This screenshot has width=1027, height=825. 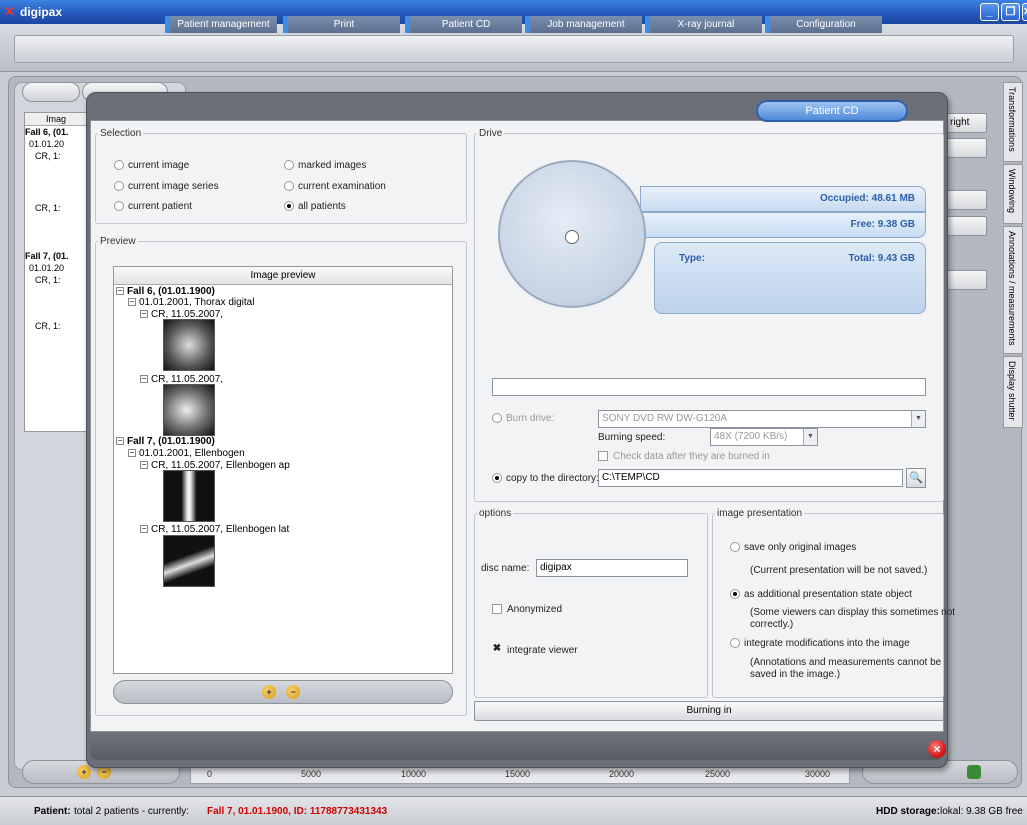 What do you see at coordinates (823, 24) in the screenshot?
I see `menu-configuration: Configuration` at bounding box center [823, 24].